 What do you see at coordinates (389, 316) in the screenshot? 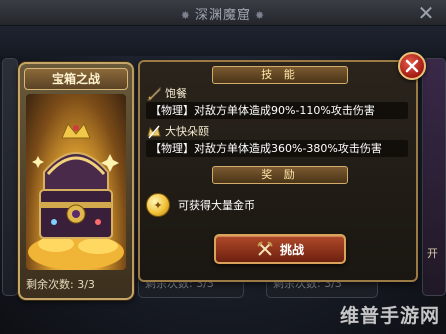
I see `site-watermark: 维普手游网` at bounding box center [389, 316].